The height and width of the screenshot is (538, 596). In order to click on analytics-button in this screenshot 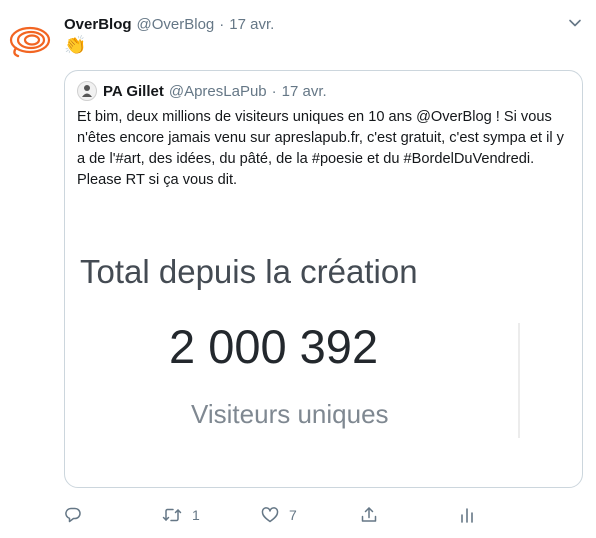, I will do `click(467, 515)`.